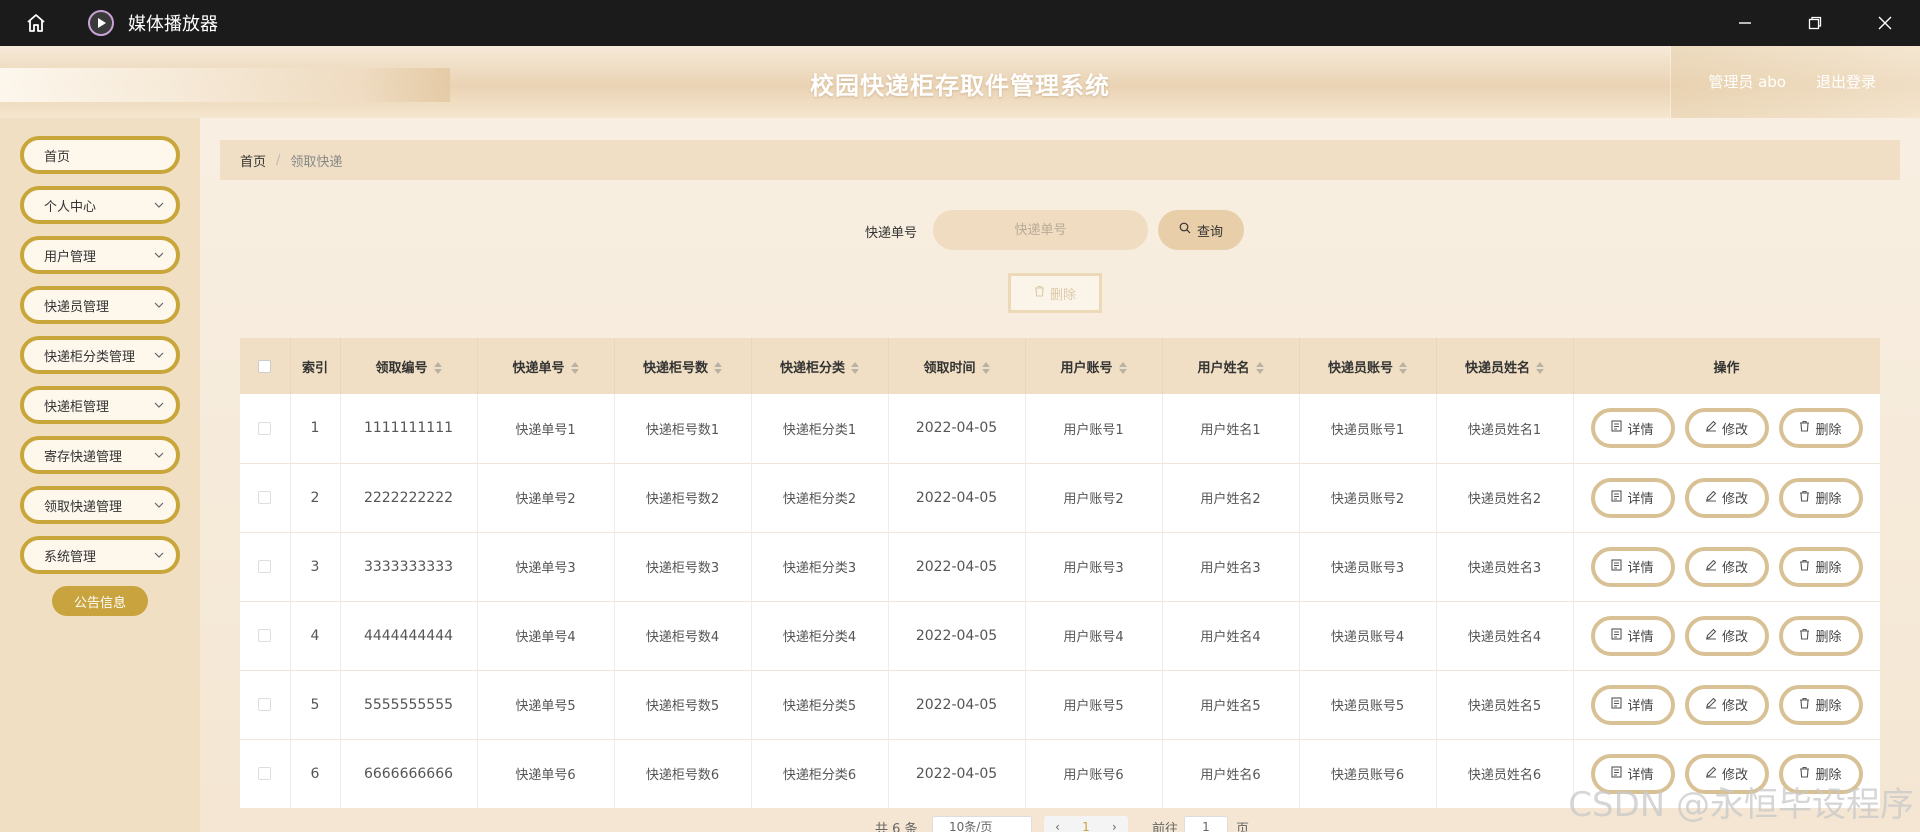 The width and height of the screenshot is (1920, 832). What do you see at coordinates (1745, 23) in the screenshot?
I see `minimize-button` at bounding box center [1745, 23].